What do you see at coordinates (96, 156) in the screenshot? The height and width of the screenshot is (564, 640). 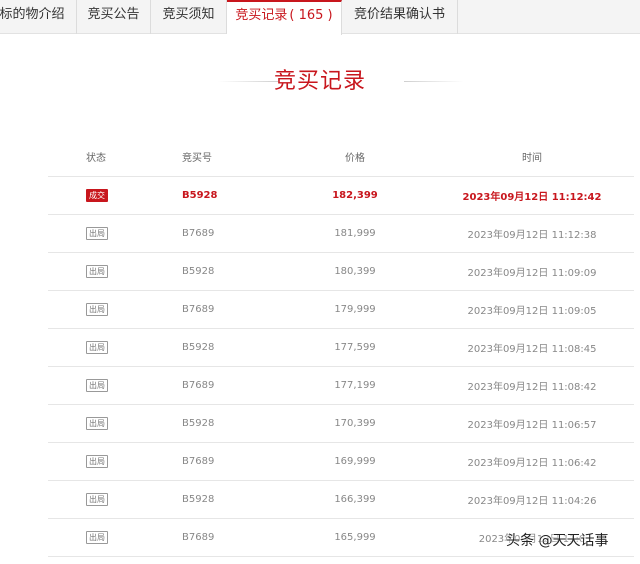 I see `header-status: 状态` at bounding box center [96, 156].